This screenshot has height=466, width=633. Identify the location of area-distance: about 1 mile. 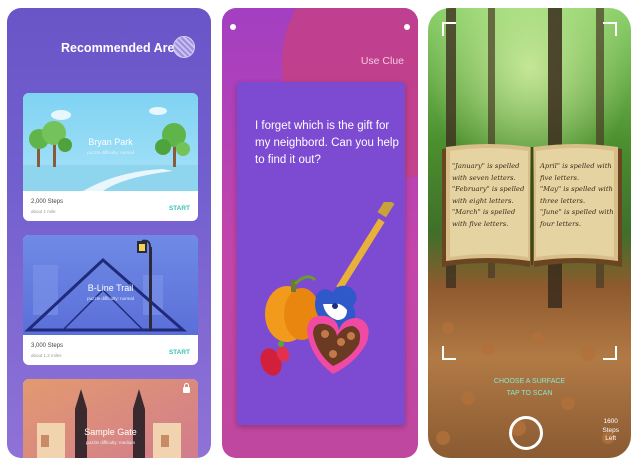
(43, 211).